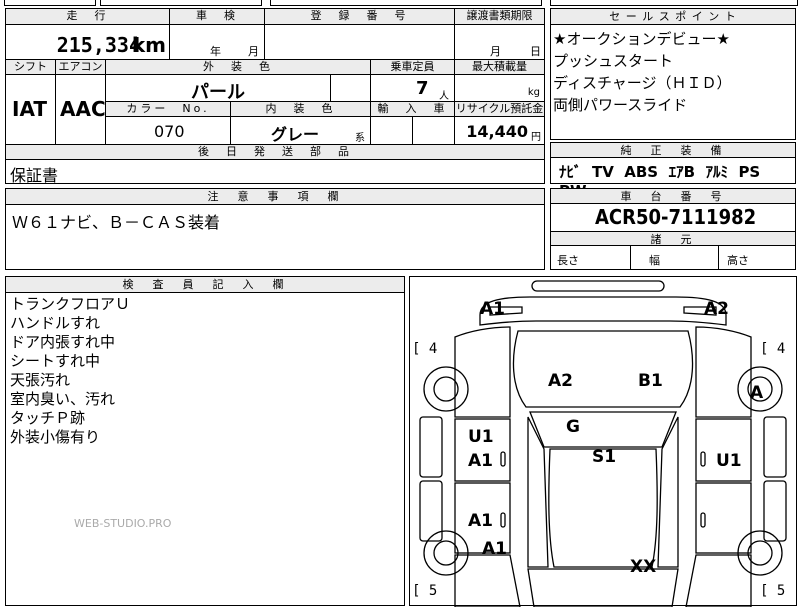 This screenshot has height=607, width=800. Describe the element at coordinates (676, 217) in the screenshot. I see `chassis-value: ACR50-7111982` at that location.